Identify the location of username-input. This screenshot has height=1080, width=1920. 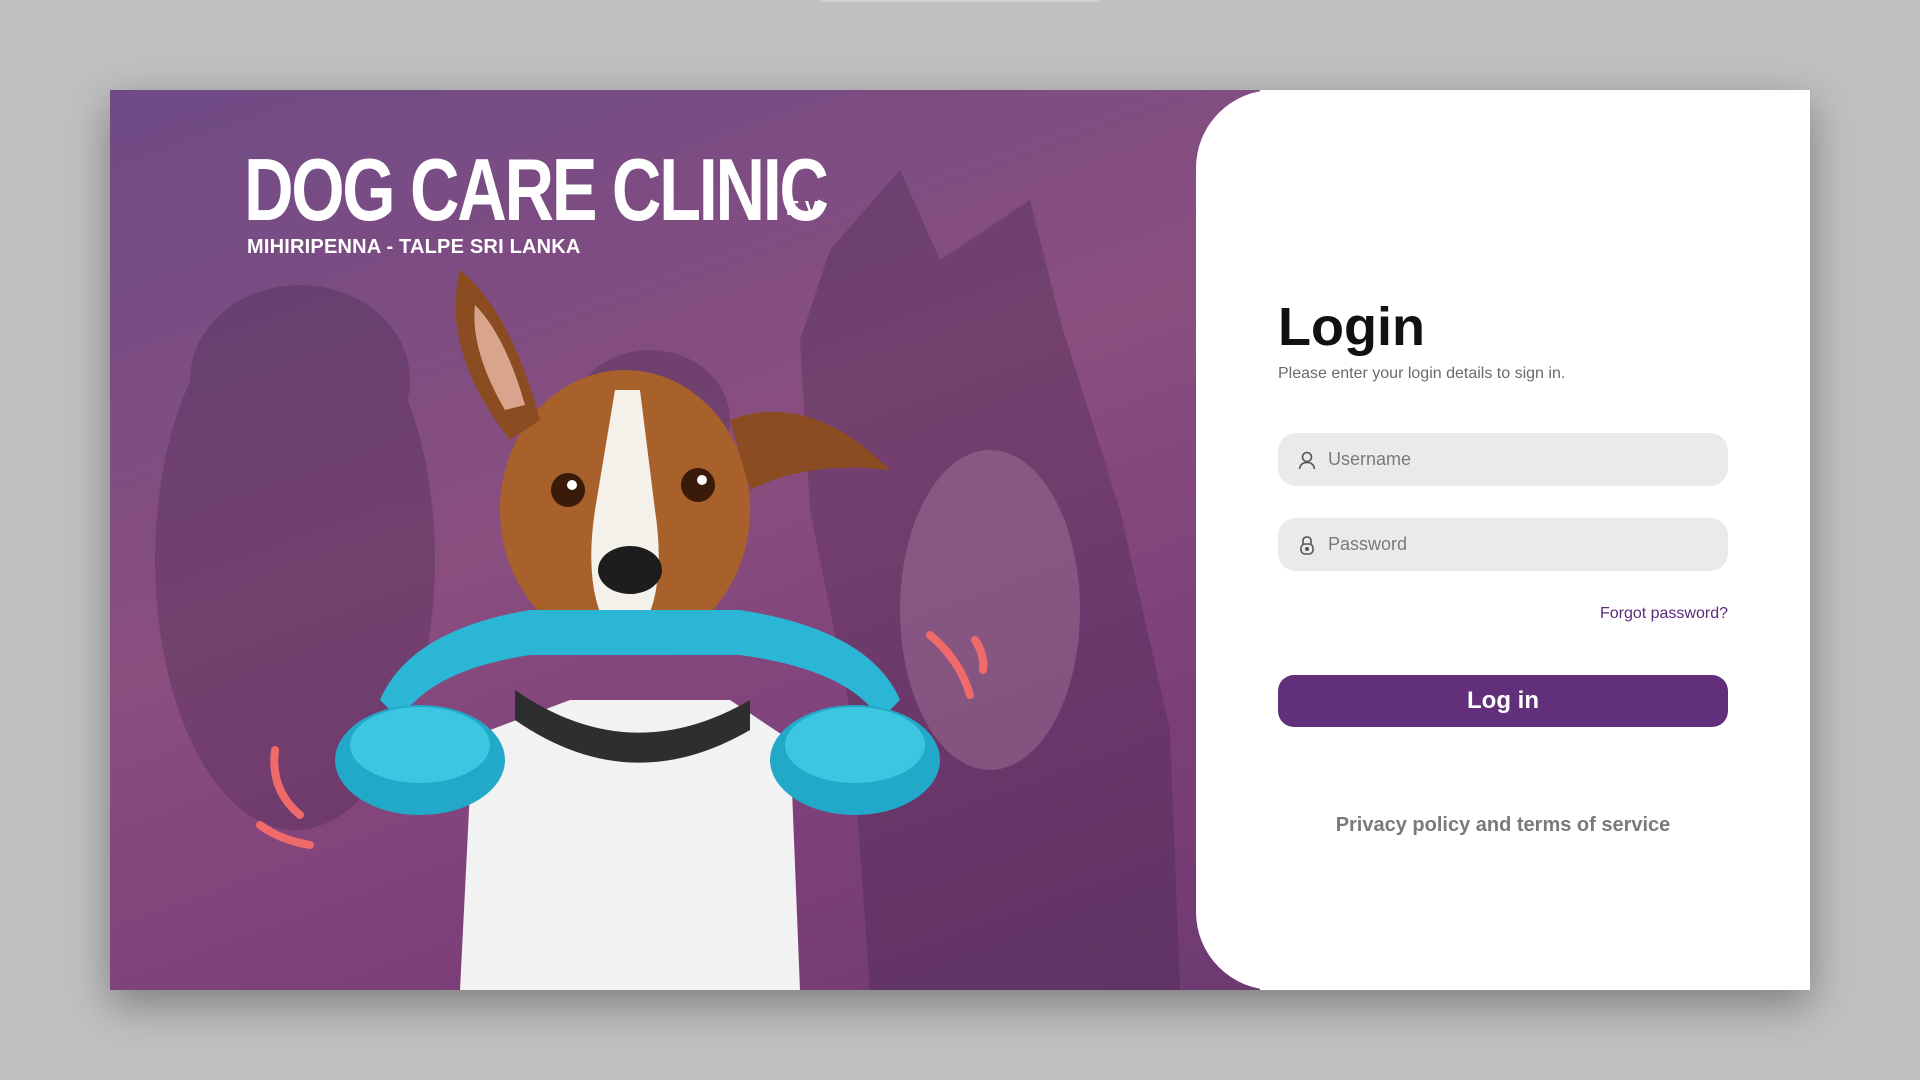
(1518, 459).